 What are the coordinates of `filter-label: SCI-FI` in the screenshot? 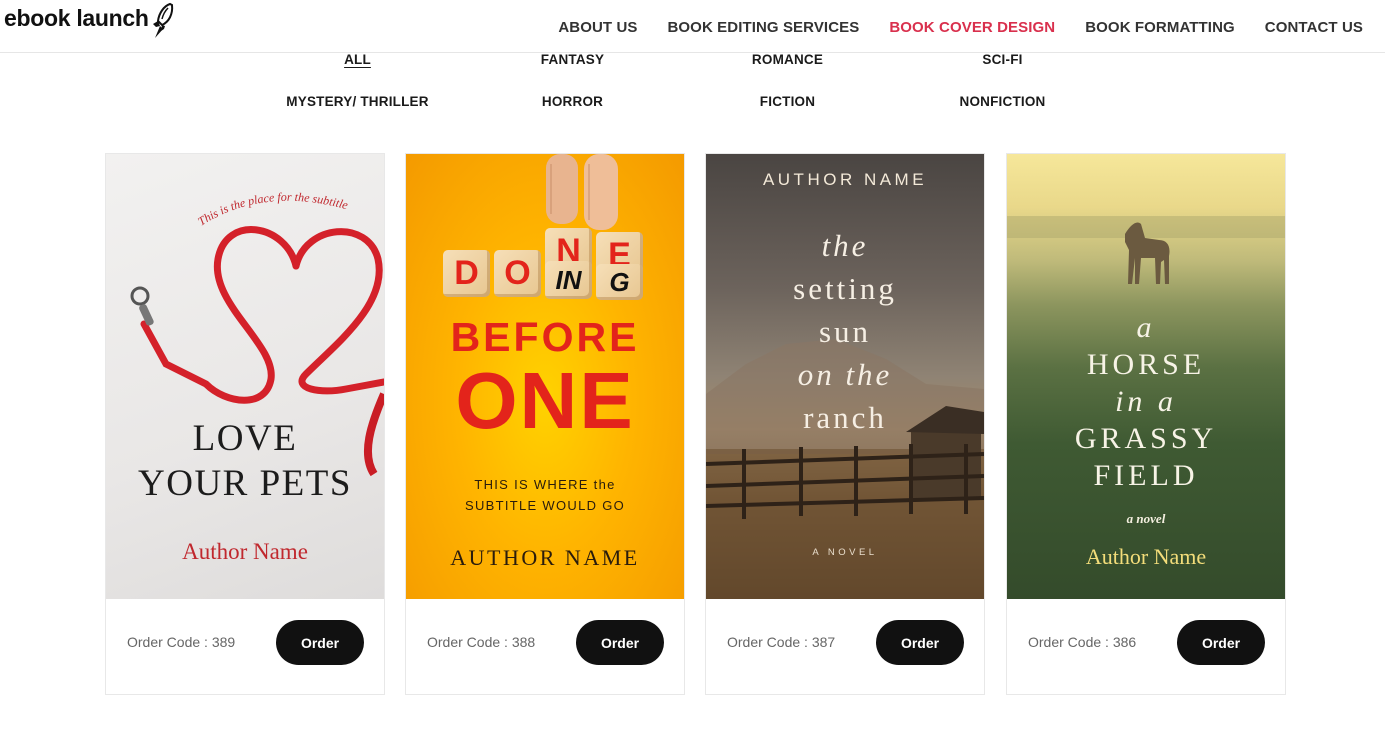 It's located at (1002, 59).